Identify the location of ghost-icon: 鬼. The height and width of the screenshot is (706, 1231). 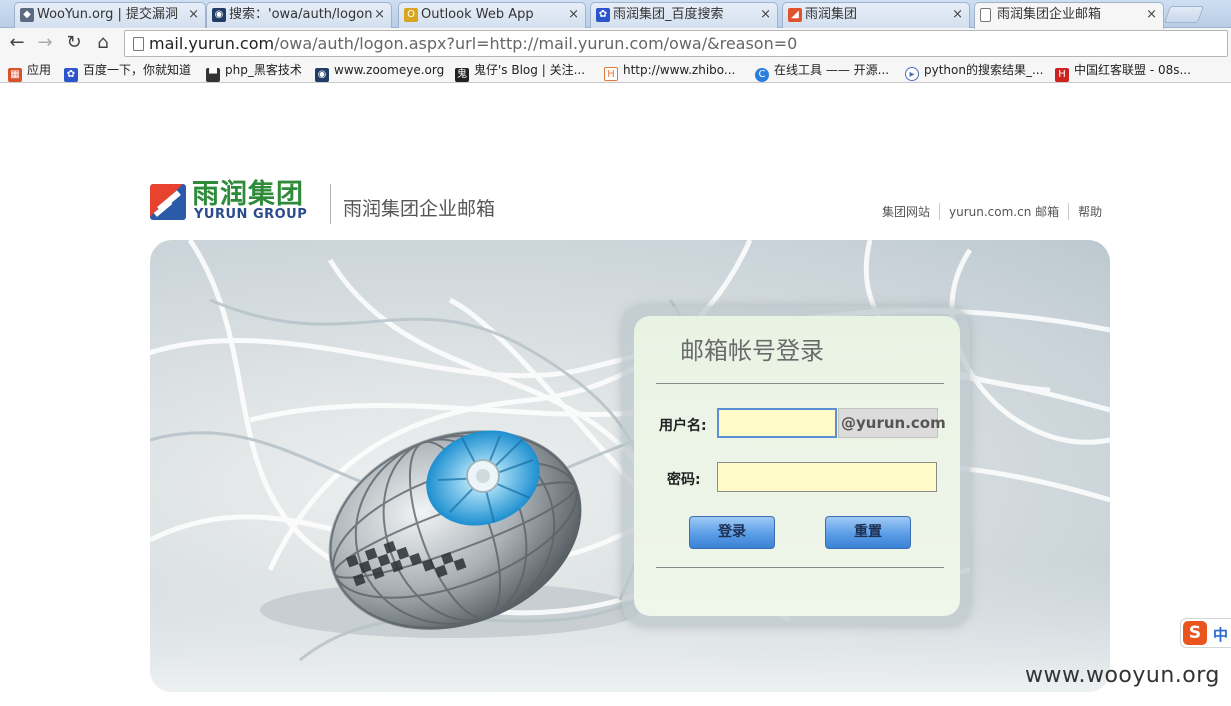
(462, 75).